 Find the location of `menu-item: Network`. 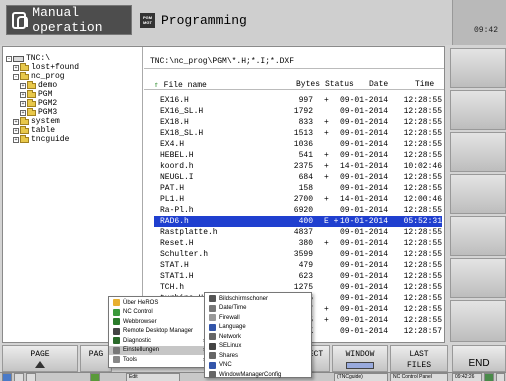

menu-item: Network is located at coordinates (258, 336).